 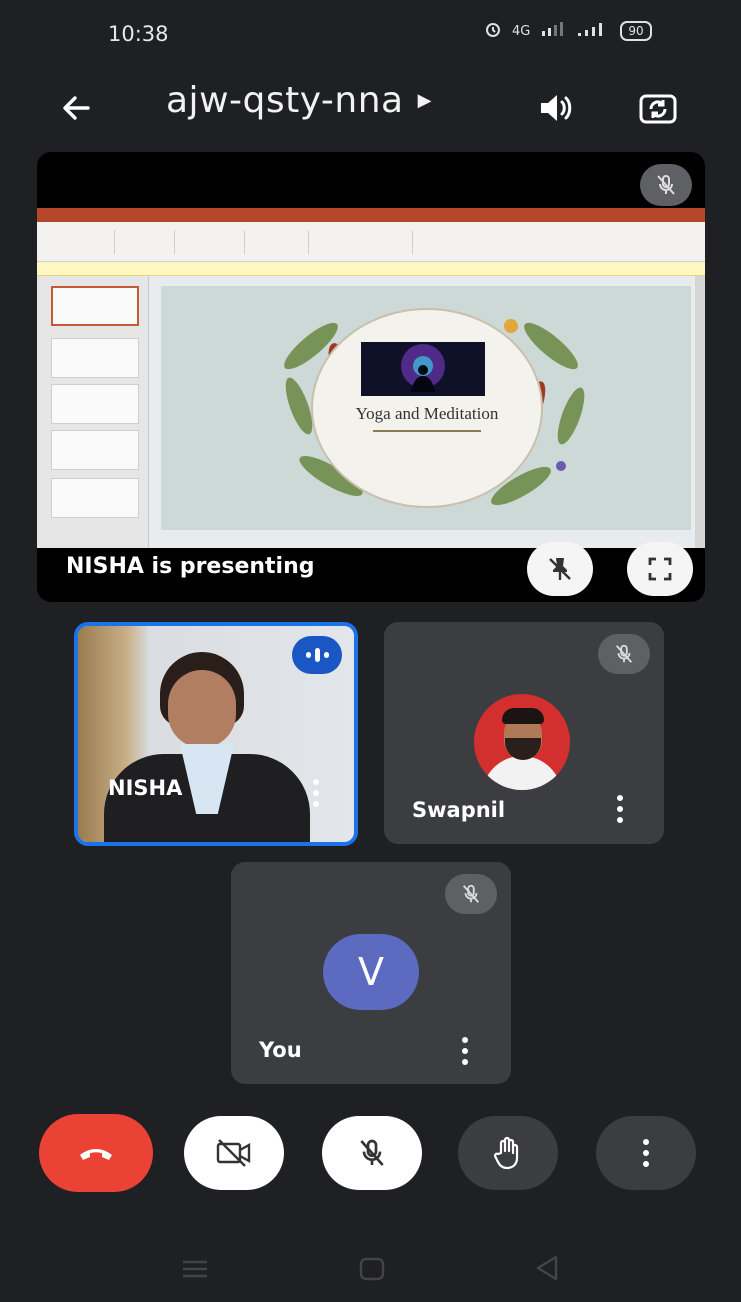 I want to click on presenting-label: NISHA is presenting, so click(x=190, y=566).